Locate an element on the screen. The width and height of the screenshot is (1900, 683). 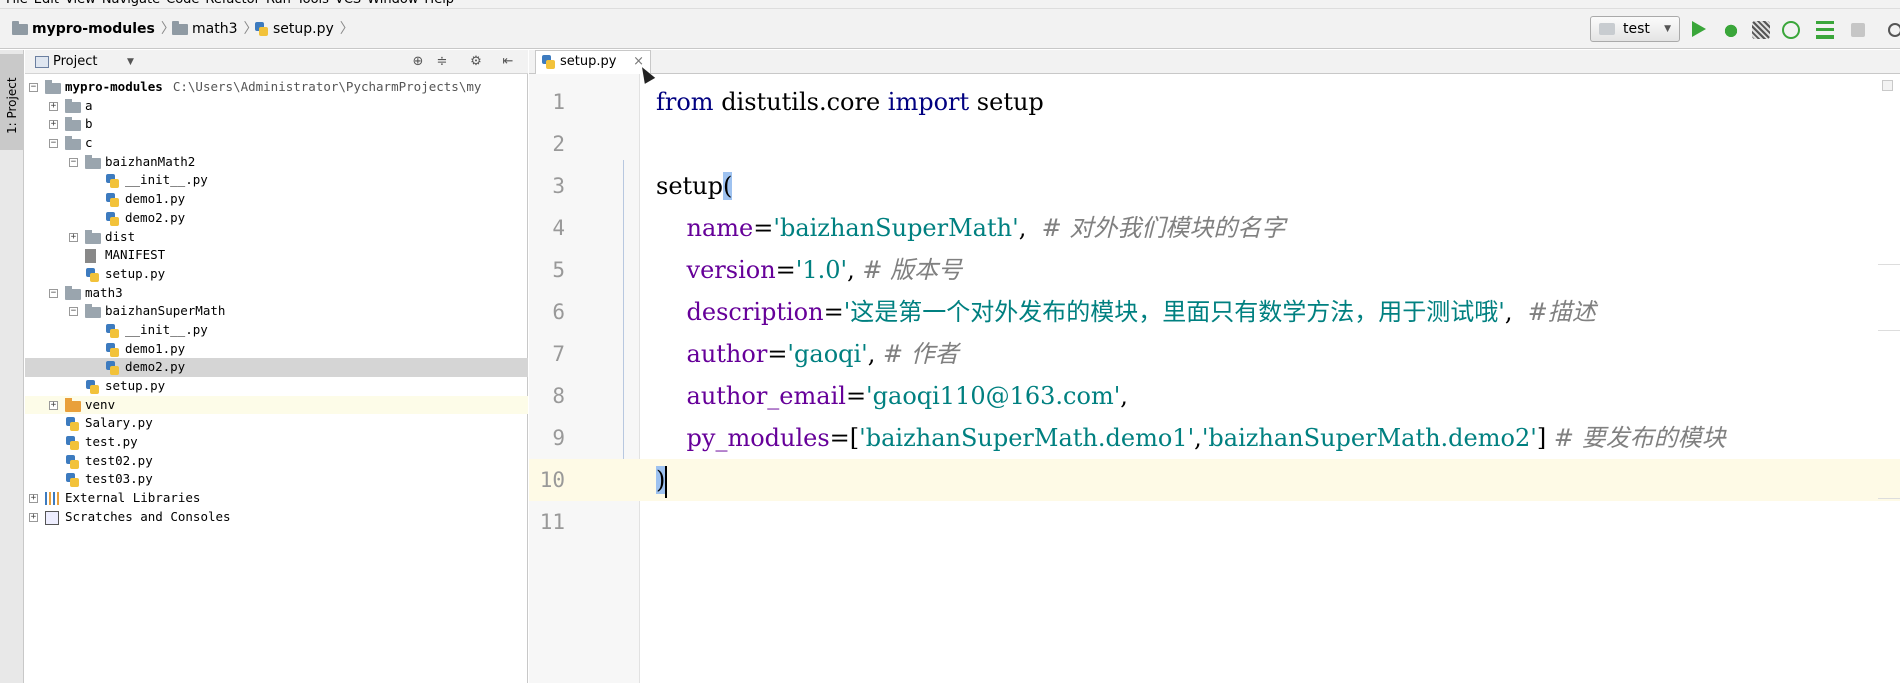
tree-item: + dist is located at coordinates (276, 237).